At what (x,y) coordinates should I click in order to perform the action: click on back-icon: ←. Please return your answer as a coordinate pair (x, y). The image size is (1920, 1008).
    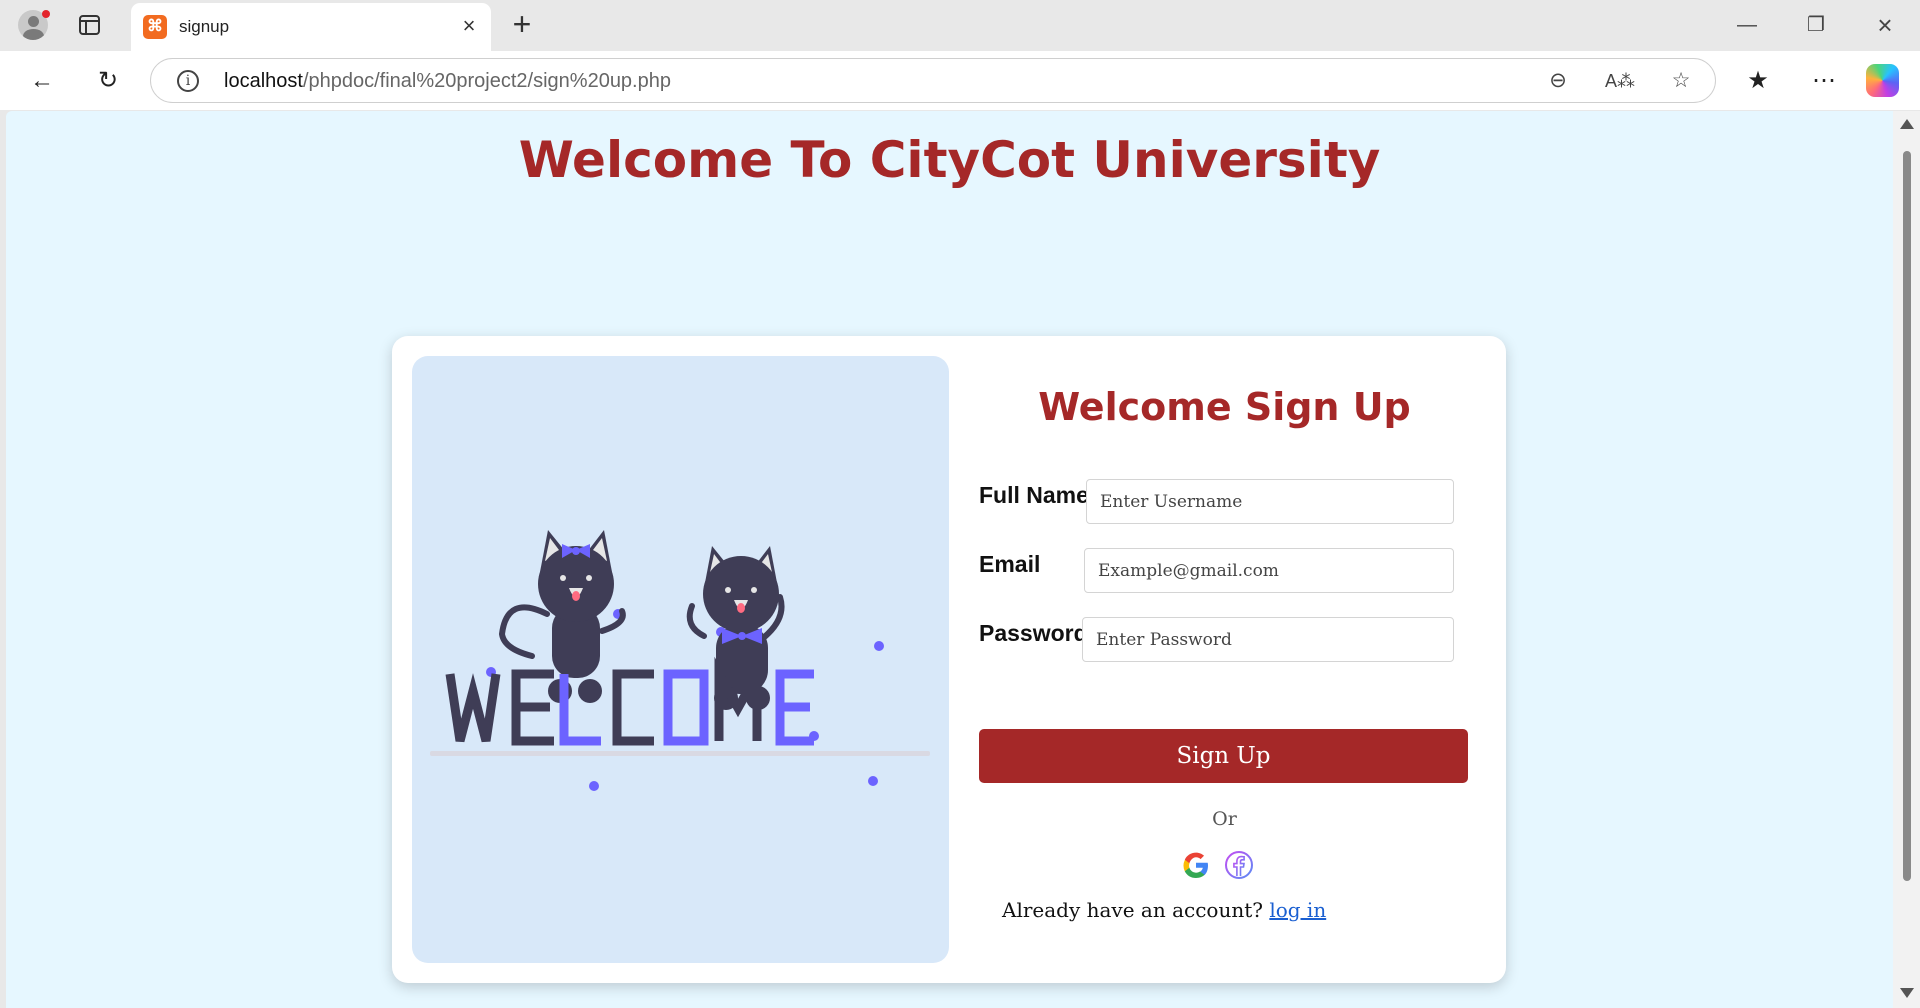
    Looking at the image, I should click on (42, 81).